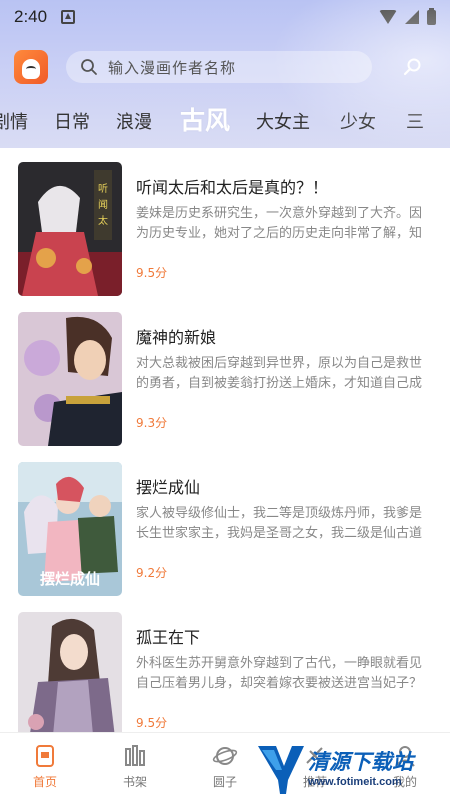 The image size is (450, 800). Describe the element at coordinates (14, 125) in the screenshot. I see `tab-drama: 剧情` at that location.